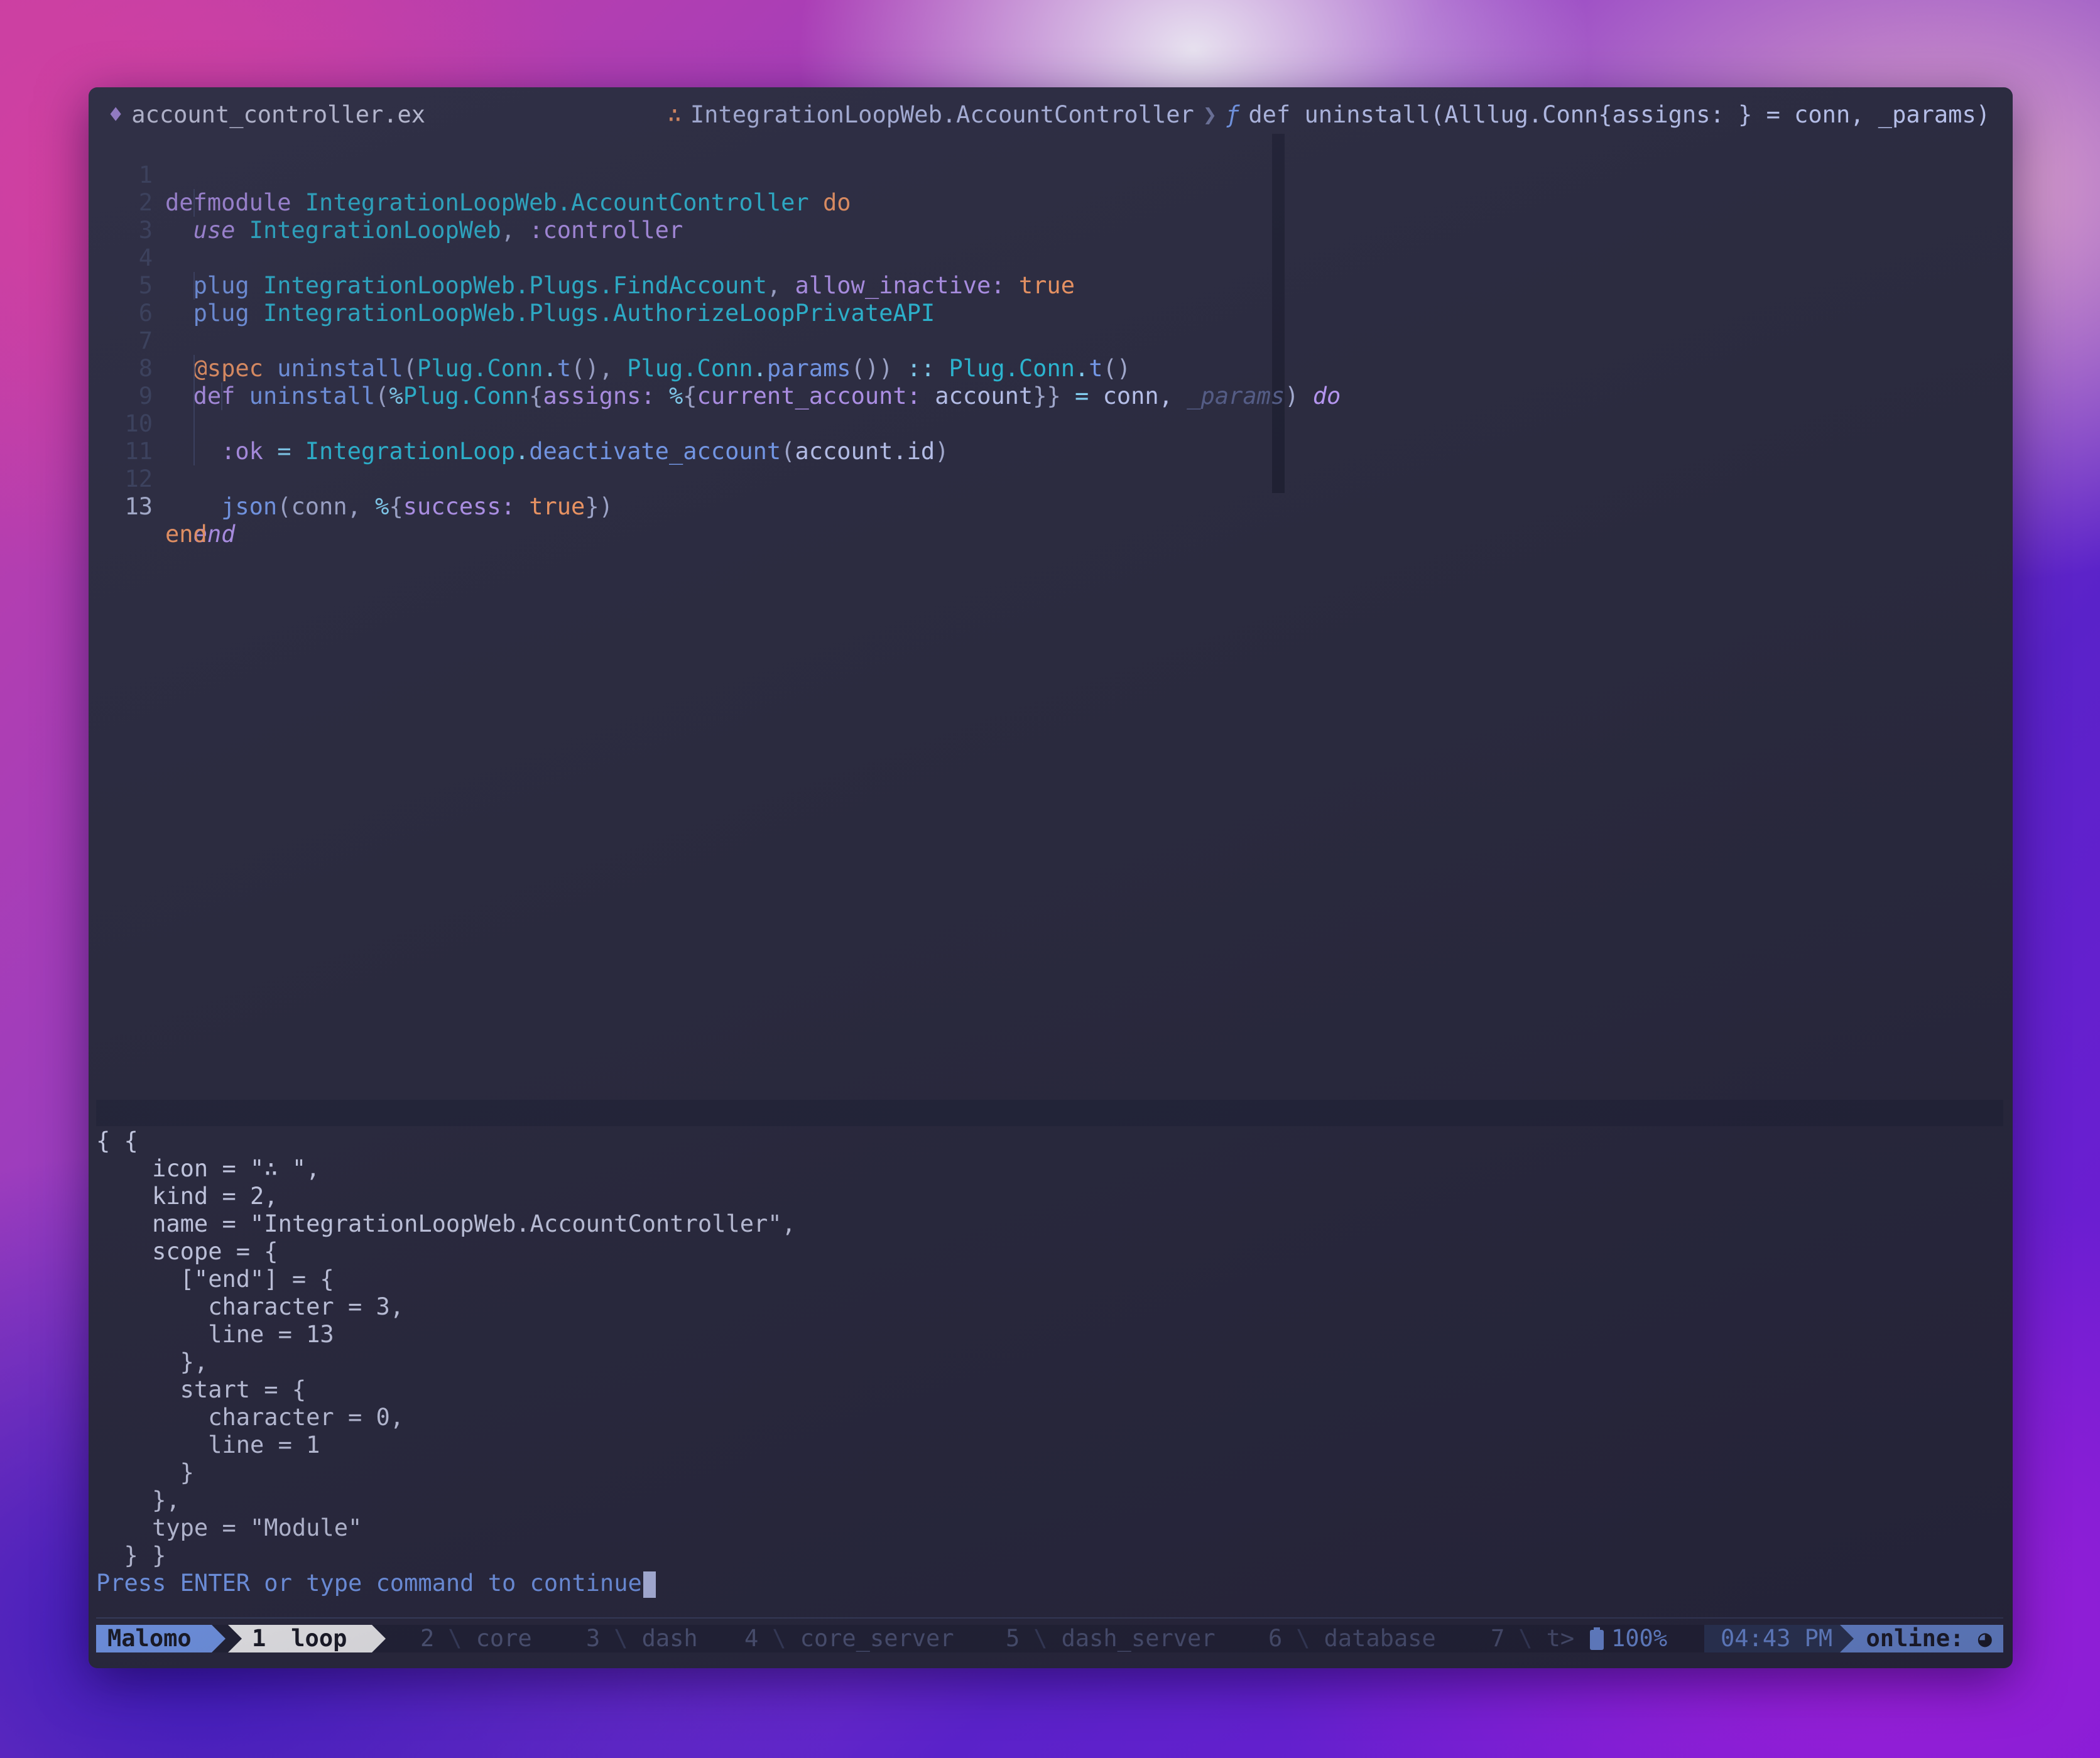  I want to click on window-name: database, so click(1380, 1639).